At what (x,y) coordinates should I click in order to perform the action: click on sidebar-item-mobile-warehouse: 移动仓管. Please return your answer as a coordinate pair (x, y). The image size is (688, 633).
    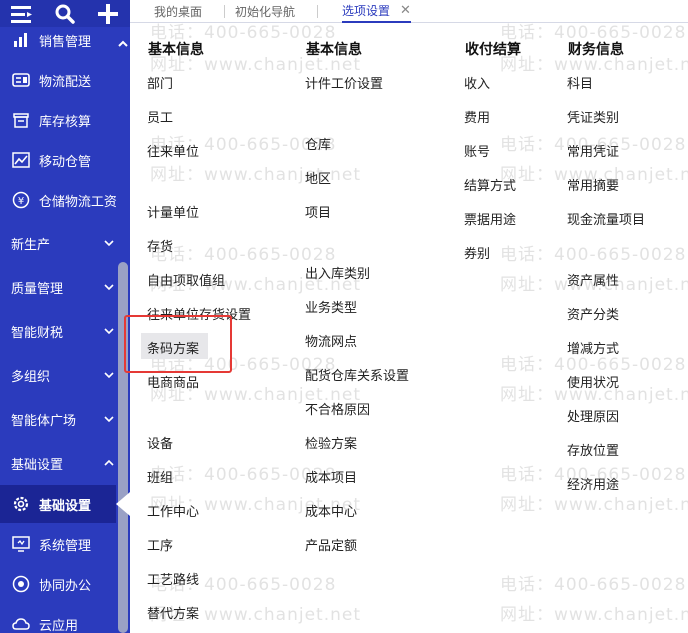
    Looking at the image, I should click on (58, 160).